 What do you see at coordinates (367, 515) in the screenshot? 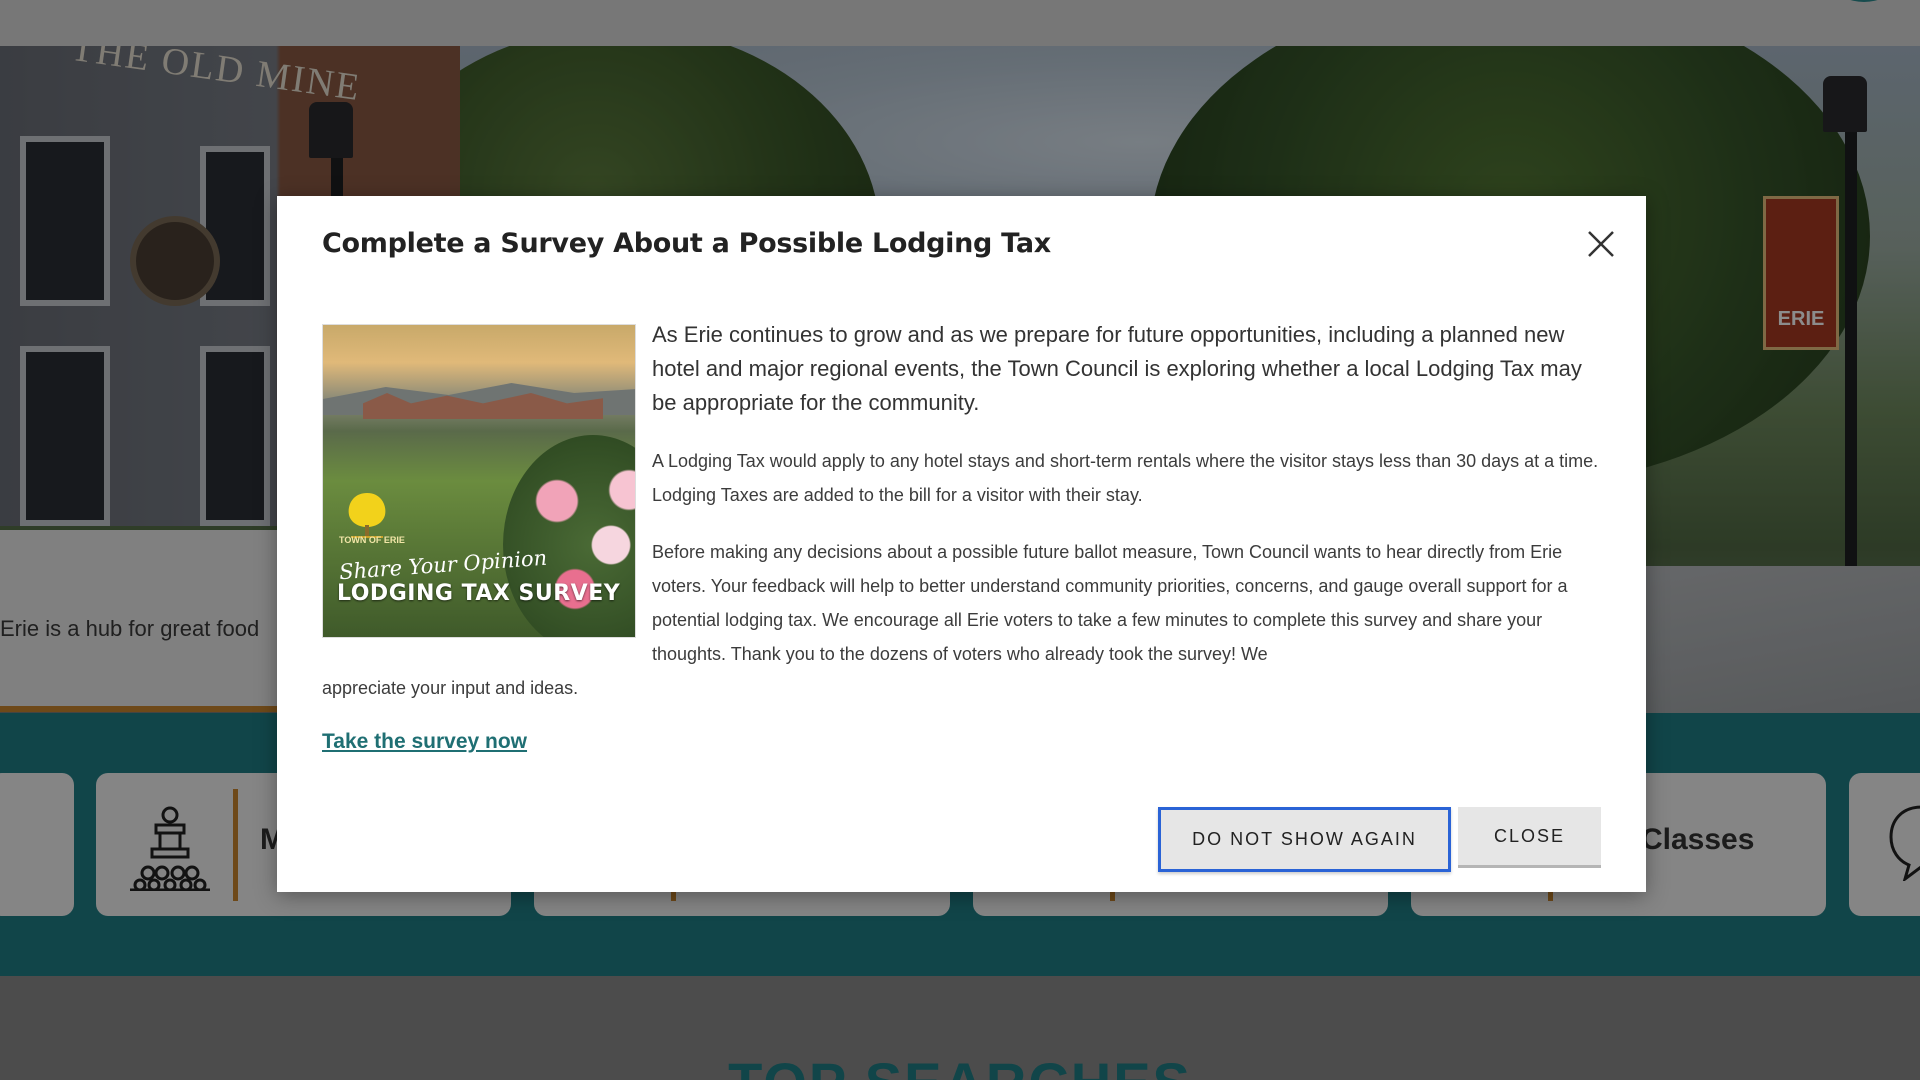
I see `town-tree-logo-icon` at bounding box center [367, 515].